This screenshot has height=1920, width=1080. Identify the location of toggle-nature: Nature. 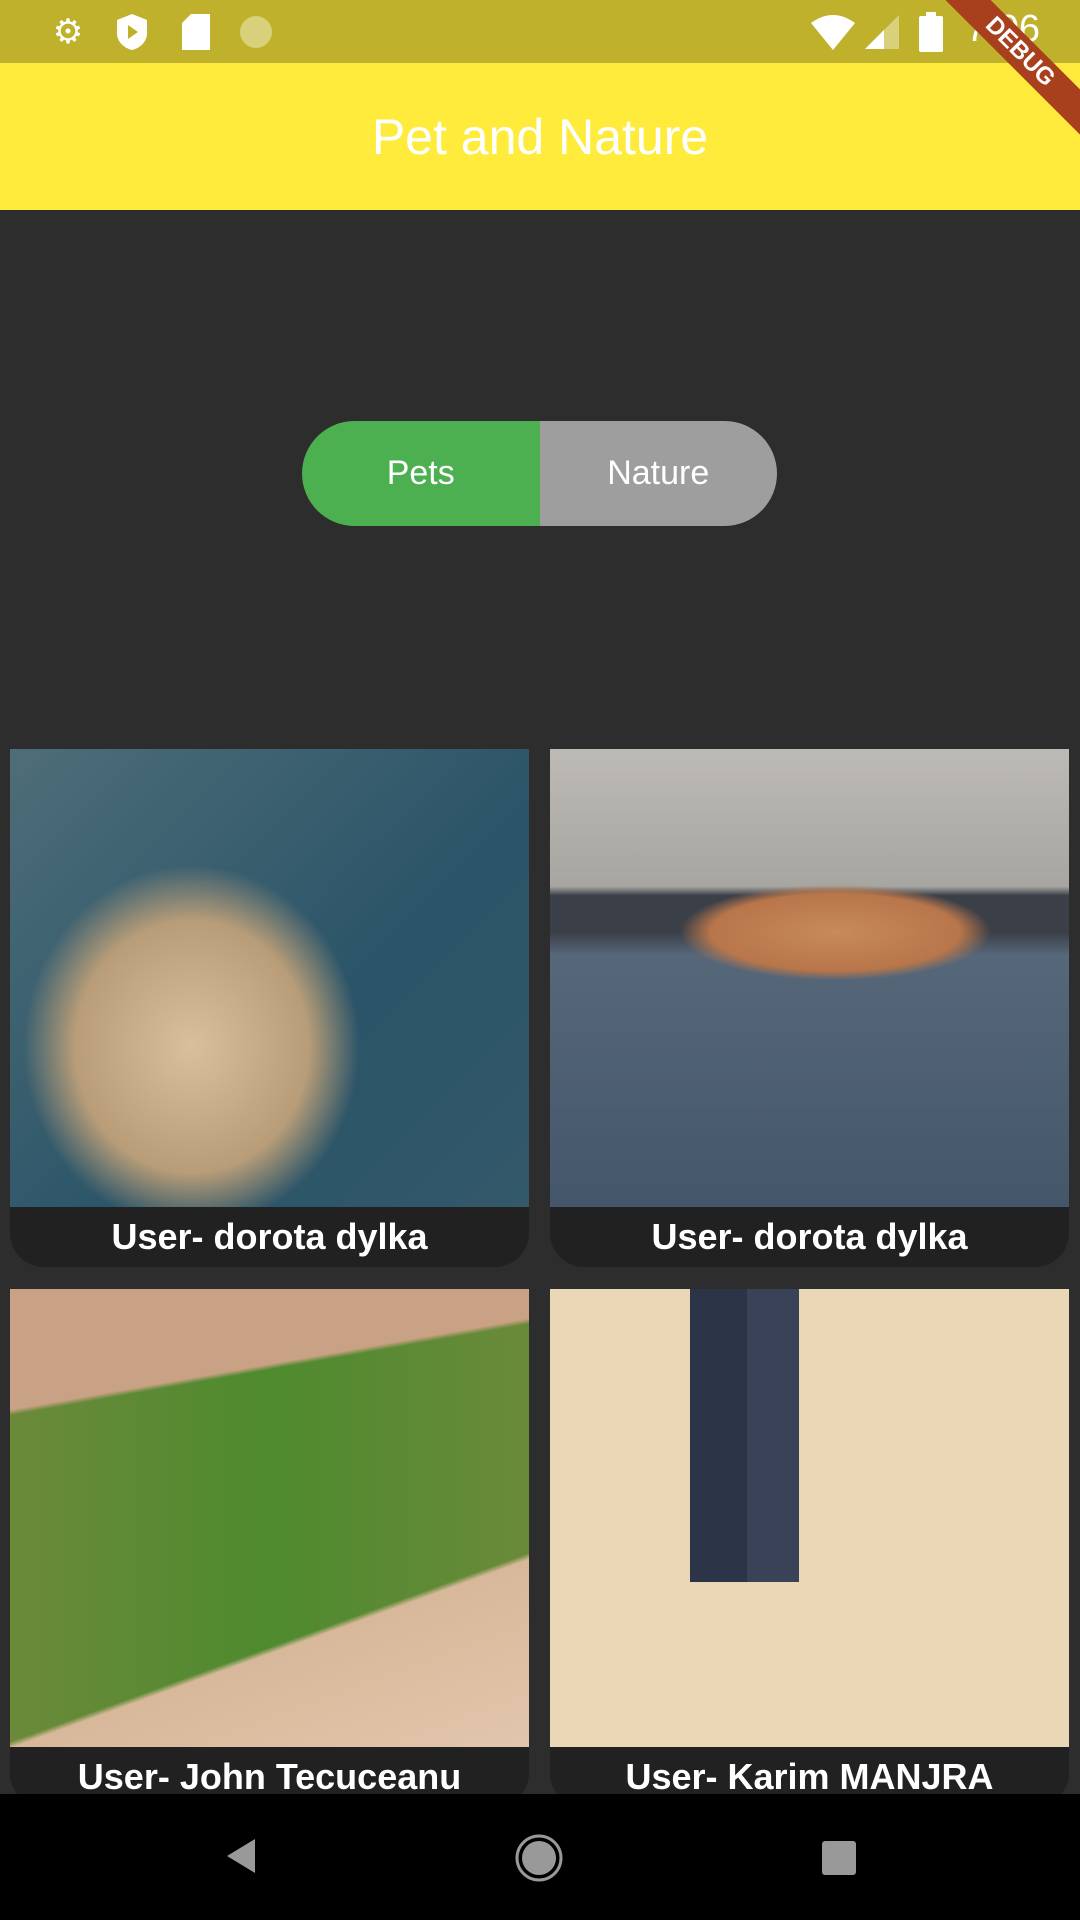
(658, 473).